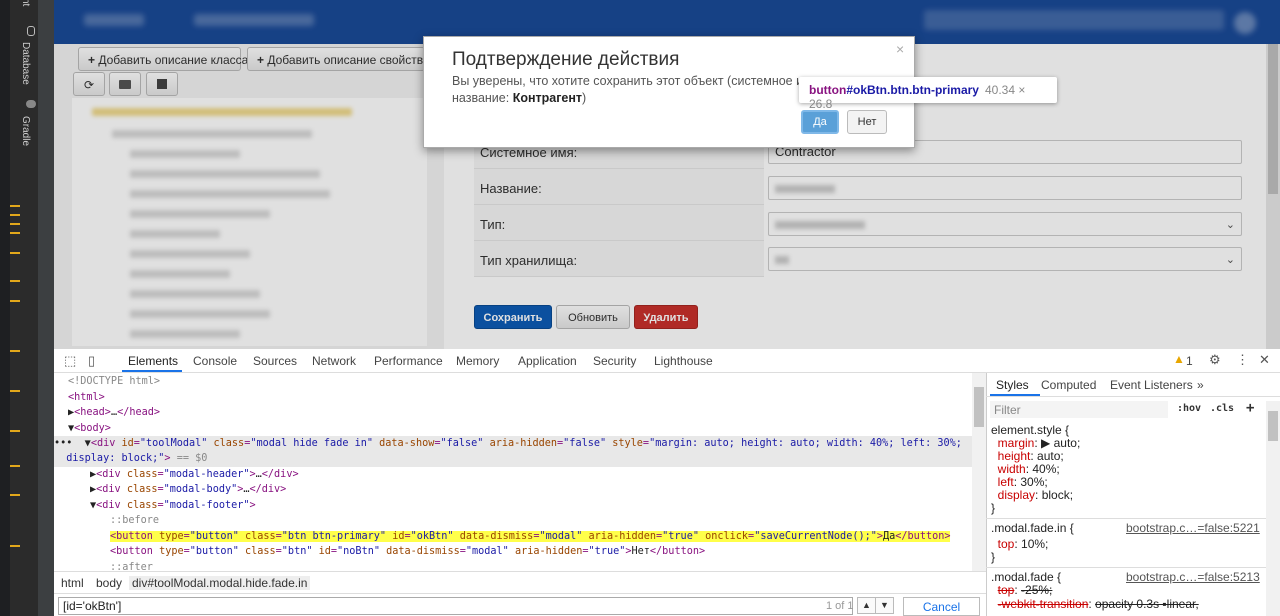 The image size is (1280, 616). Describe the element at coordinates (1151, 385) in the screenshot. I see `tab-event-listeners: Event Listeners` at that location.